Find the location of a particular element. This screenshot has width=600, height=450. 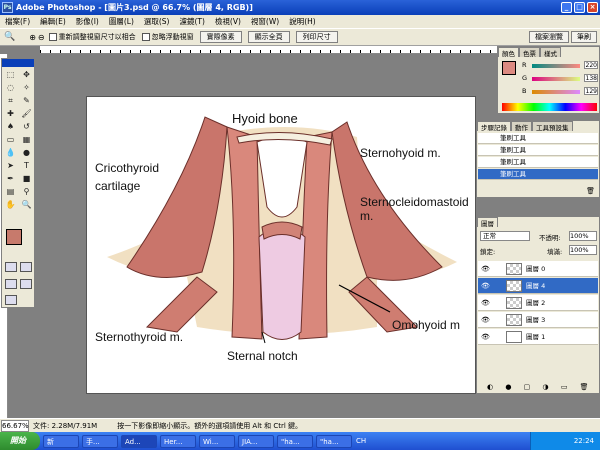

fullscreen-mode-icon is located at coordinates (26, 284).